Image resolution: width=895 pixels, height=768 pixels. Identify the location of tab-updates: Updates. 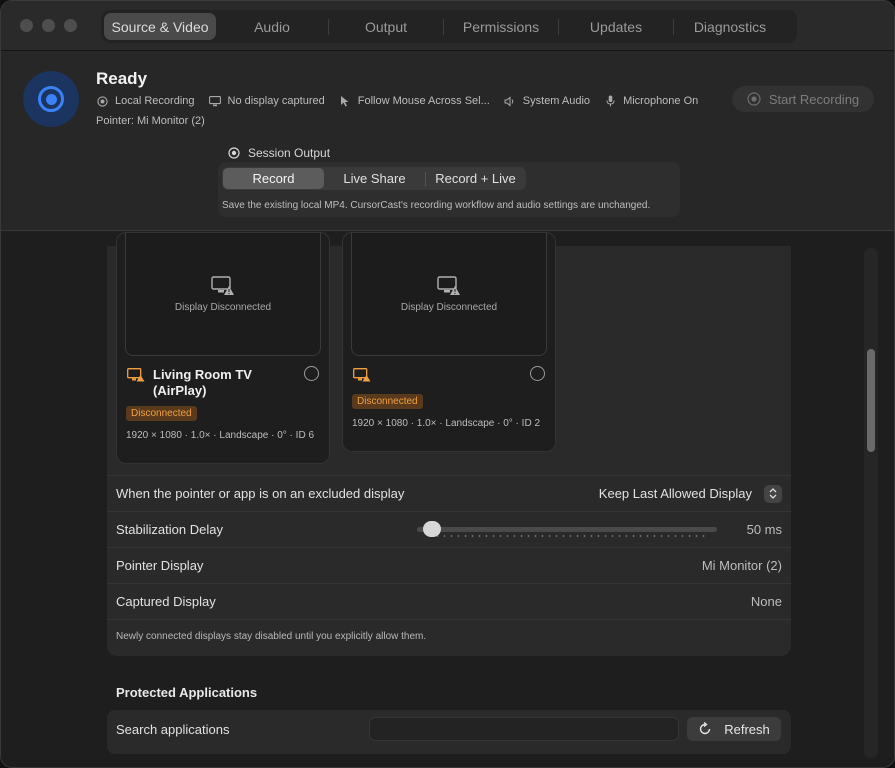
(616, 26).